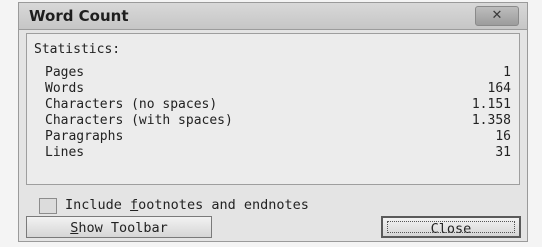 This screenshot has height=247, width=542. What do you see at coordinates (278, 89) in the screenshot?
I see `stat-row-words: Words 164` at bounding box center [278, 89].